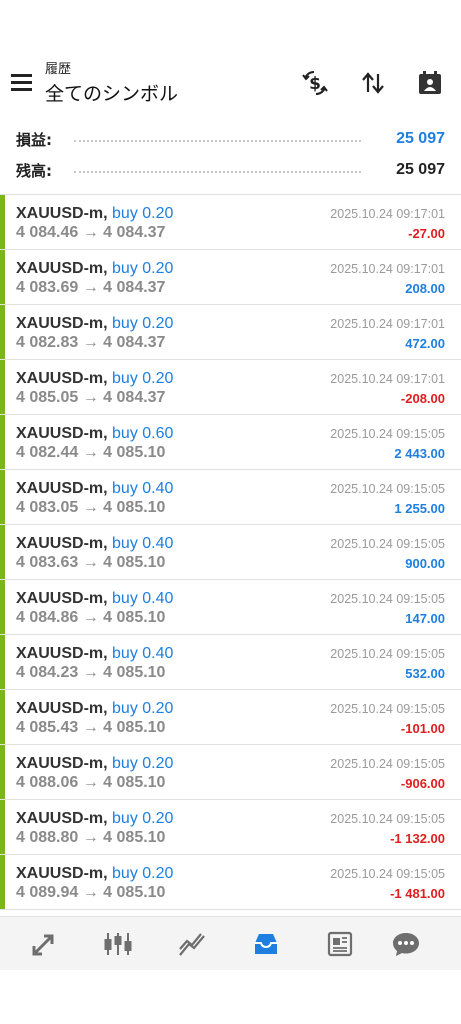 The image size is (461, 1024). What do you see at coordinates (91, 342) in the screenshot?
I see `trade-prices: 4 082.83 → 4 084.37` at bounding box center [91, 342].